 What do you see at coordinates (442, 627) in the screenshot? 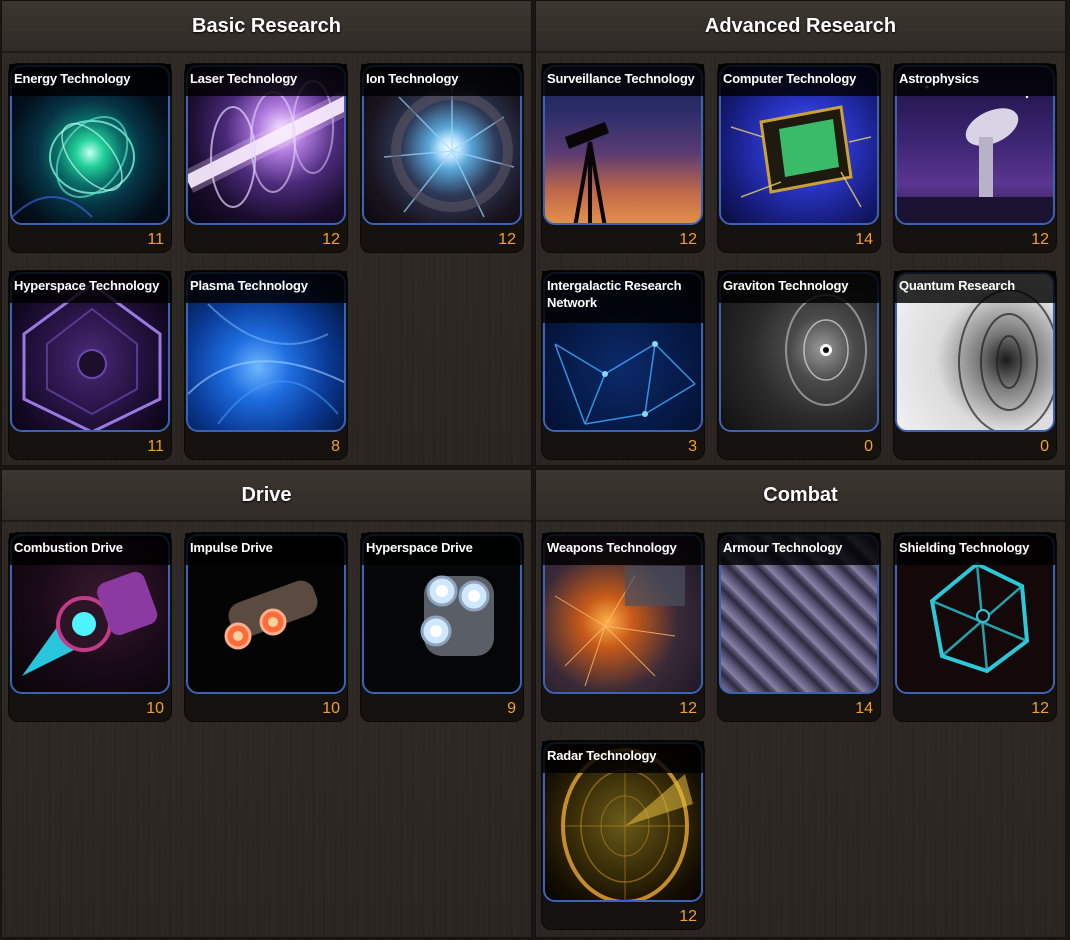
I see `research-card-hyperspace-drive: Hyperspace Drive 9` at bounding box center [442, 627].